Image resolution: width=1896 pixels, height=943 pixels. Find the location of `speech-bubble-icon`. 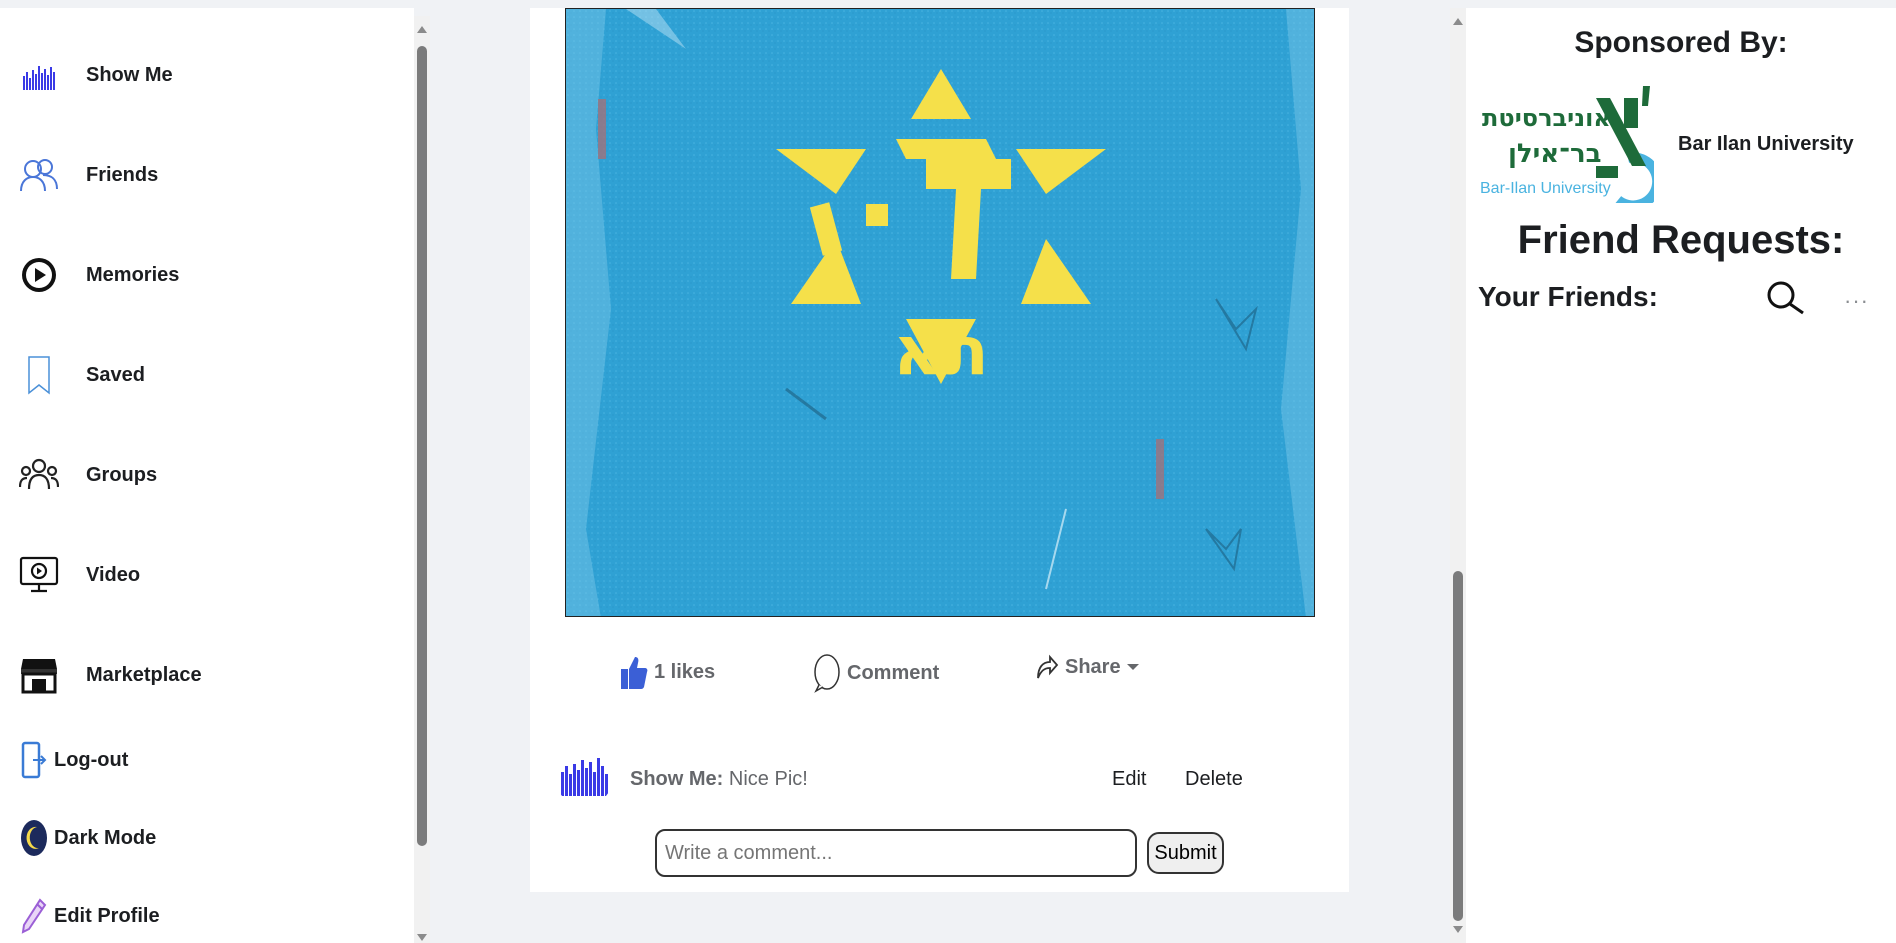

speech-bubble-icon is located at coordinates (827, 673).